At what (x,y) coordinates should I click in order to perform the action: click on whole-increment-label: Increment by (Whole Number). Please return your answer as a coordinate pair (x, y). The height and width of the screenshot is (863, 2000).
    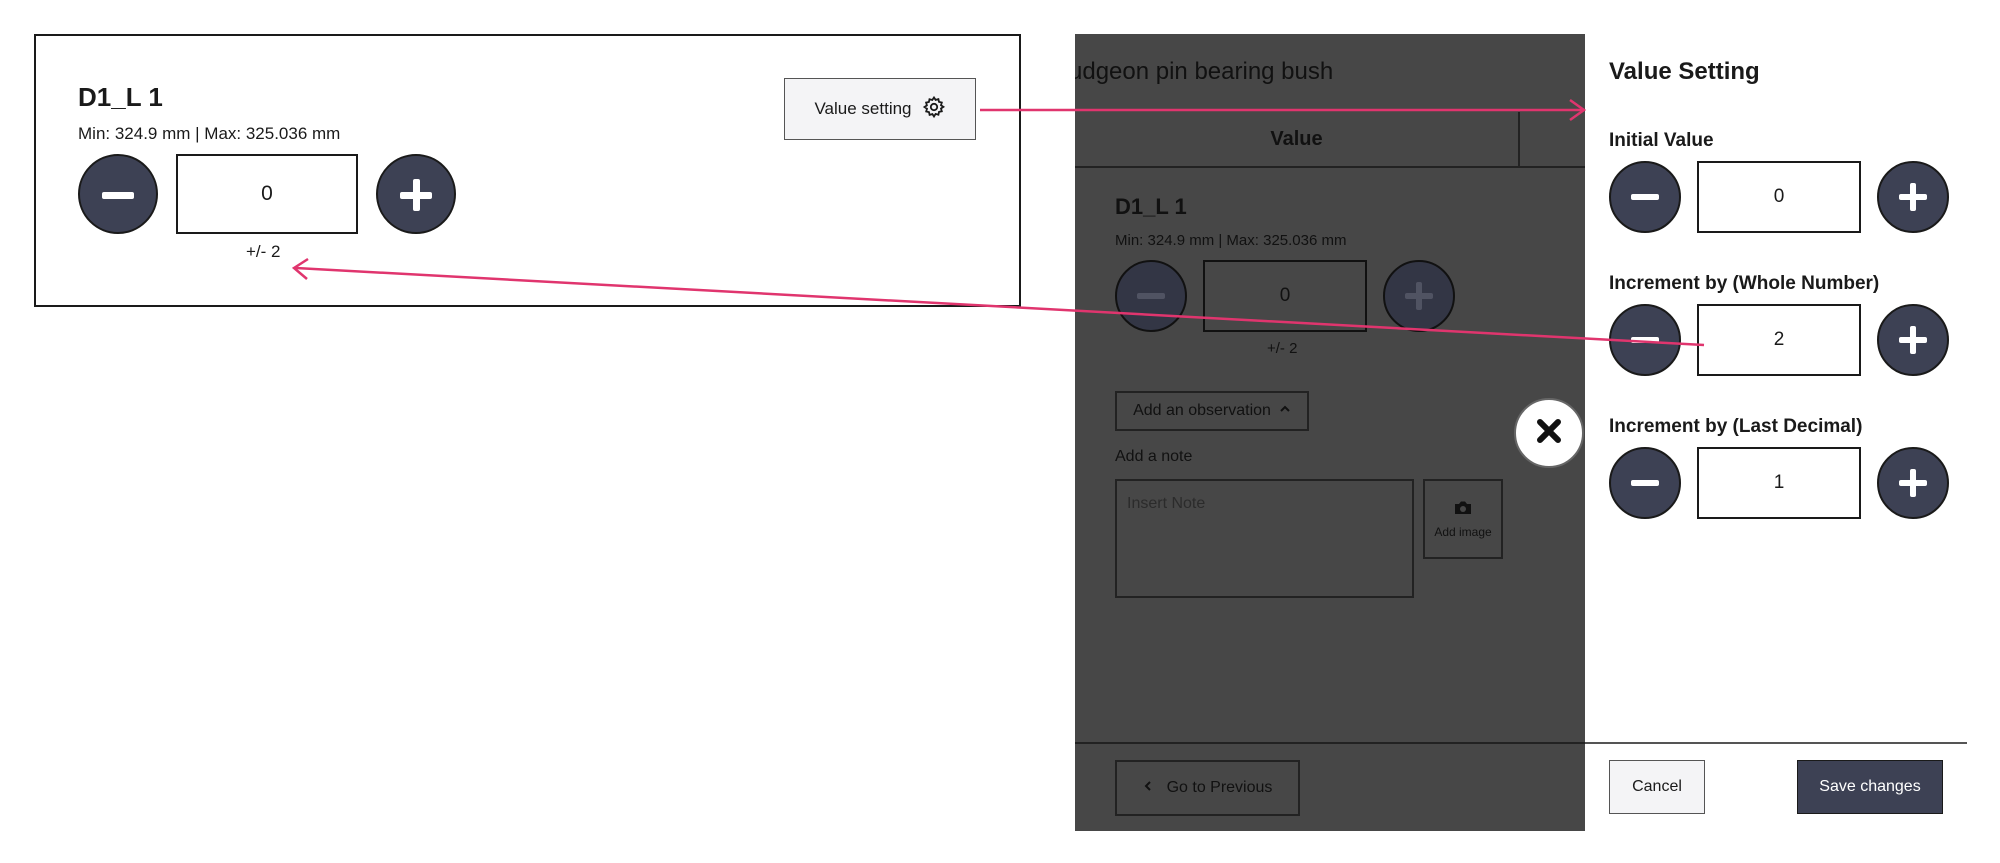
    Looking at the image, I should click on (1744, 283).